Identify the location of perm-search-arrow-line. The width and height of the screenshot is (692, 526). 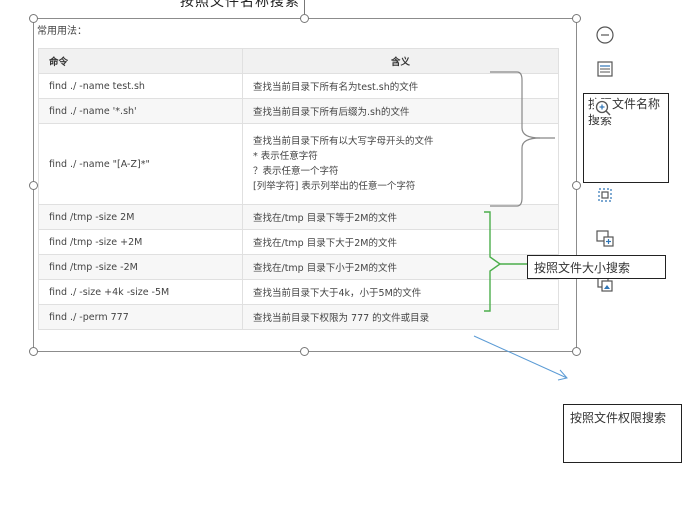
(520, 357).